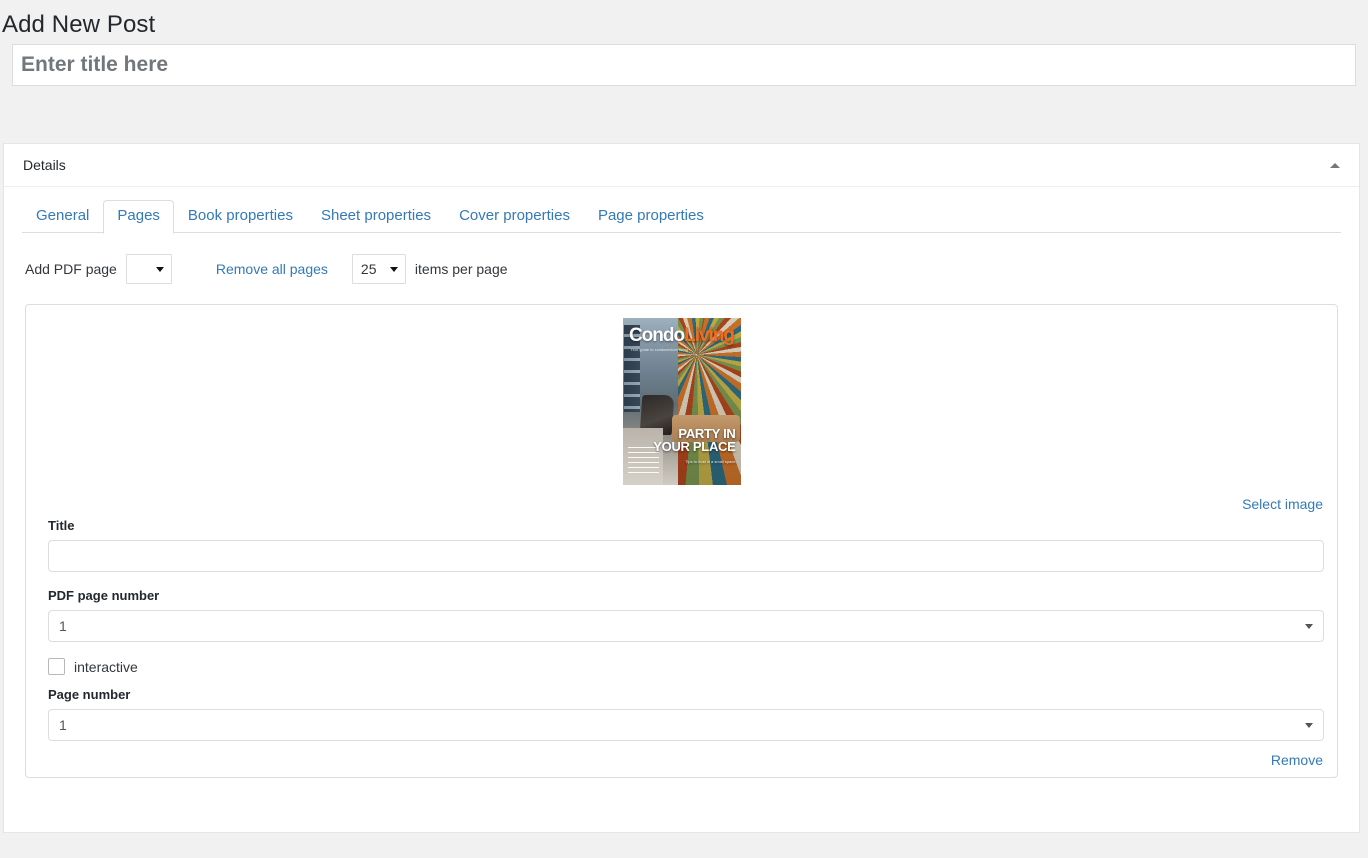 The height and width of the screenshot is (858, 1368). I want to click on tab-sheet-properties: Sheet properties, so click(376, 217).